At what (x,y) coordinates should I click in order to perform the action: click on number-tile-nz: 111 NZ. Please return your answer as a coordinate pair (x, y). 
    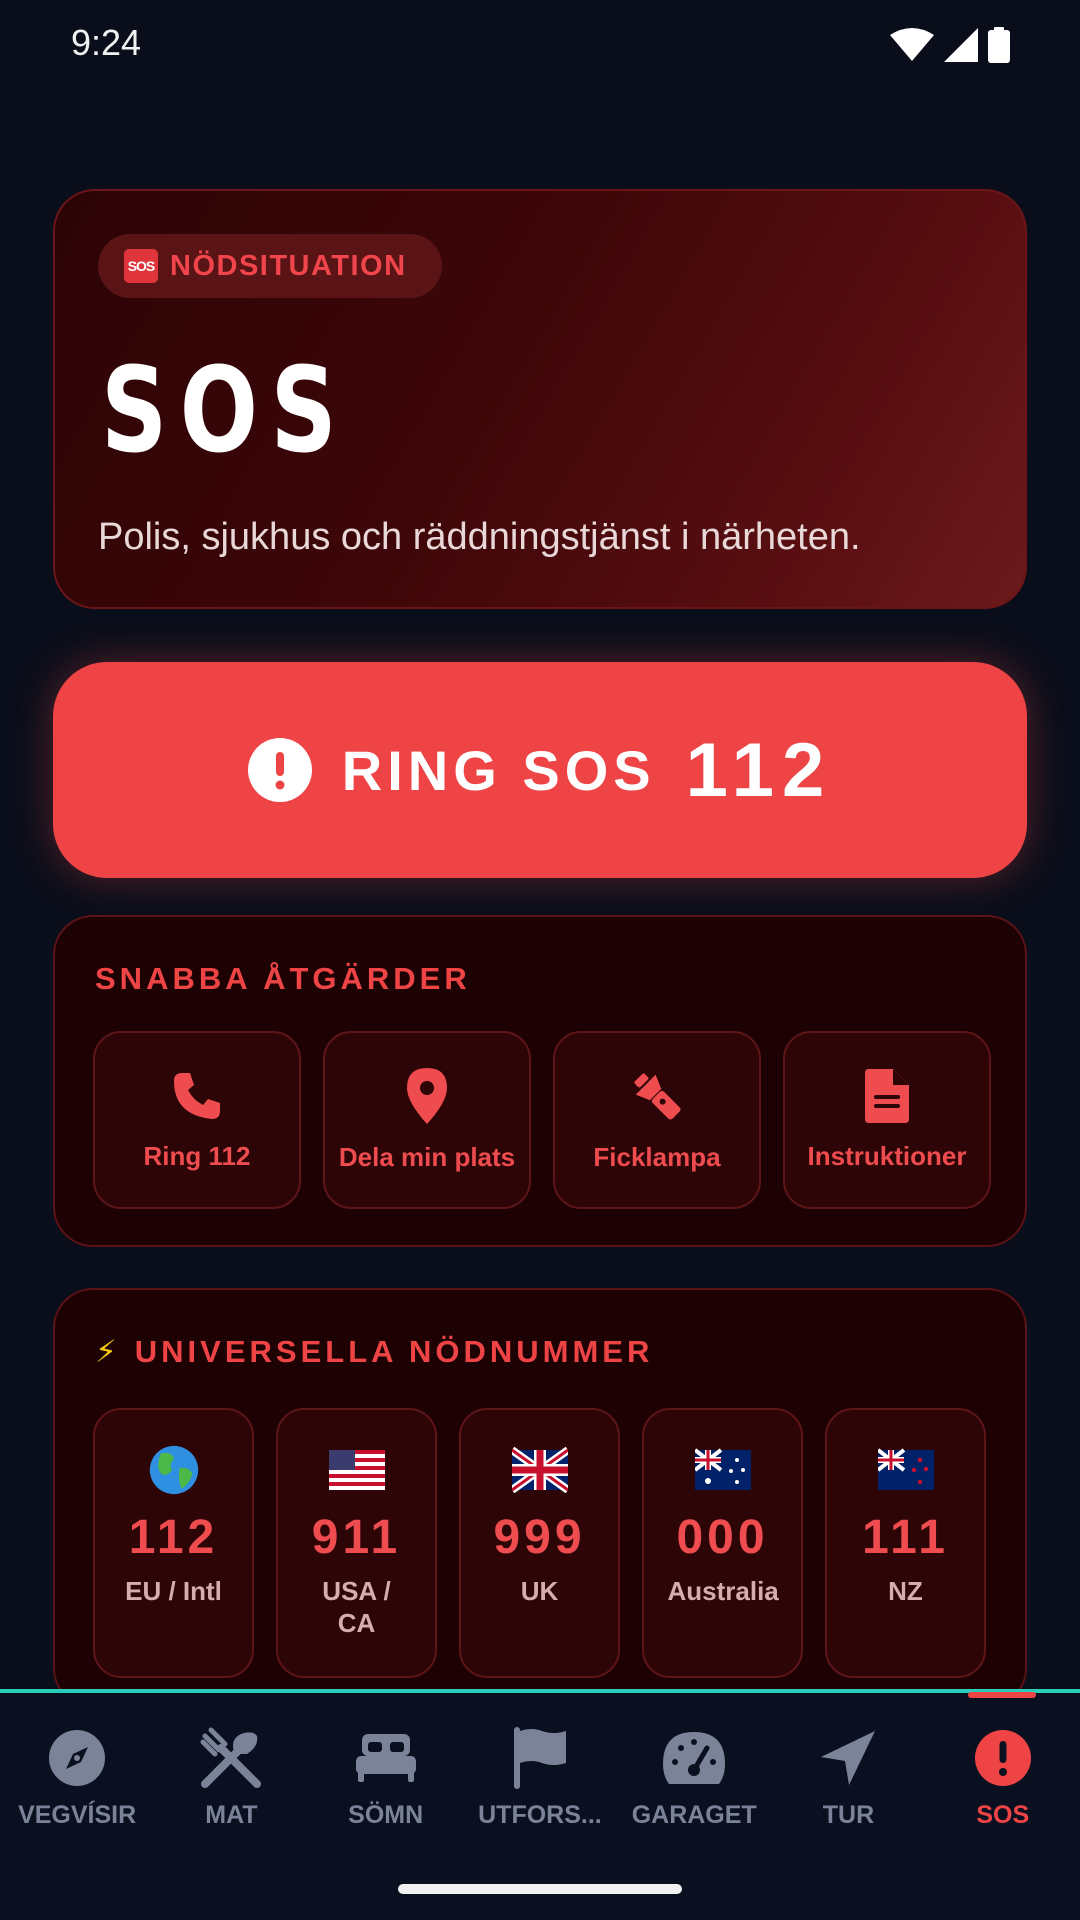
    Looking at the image, I should click on (905, 1543).